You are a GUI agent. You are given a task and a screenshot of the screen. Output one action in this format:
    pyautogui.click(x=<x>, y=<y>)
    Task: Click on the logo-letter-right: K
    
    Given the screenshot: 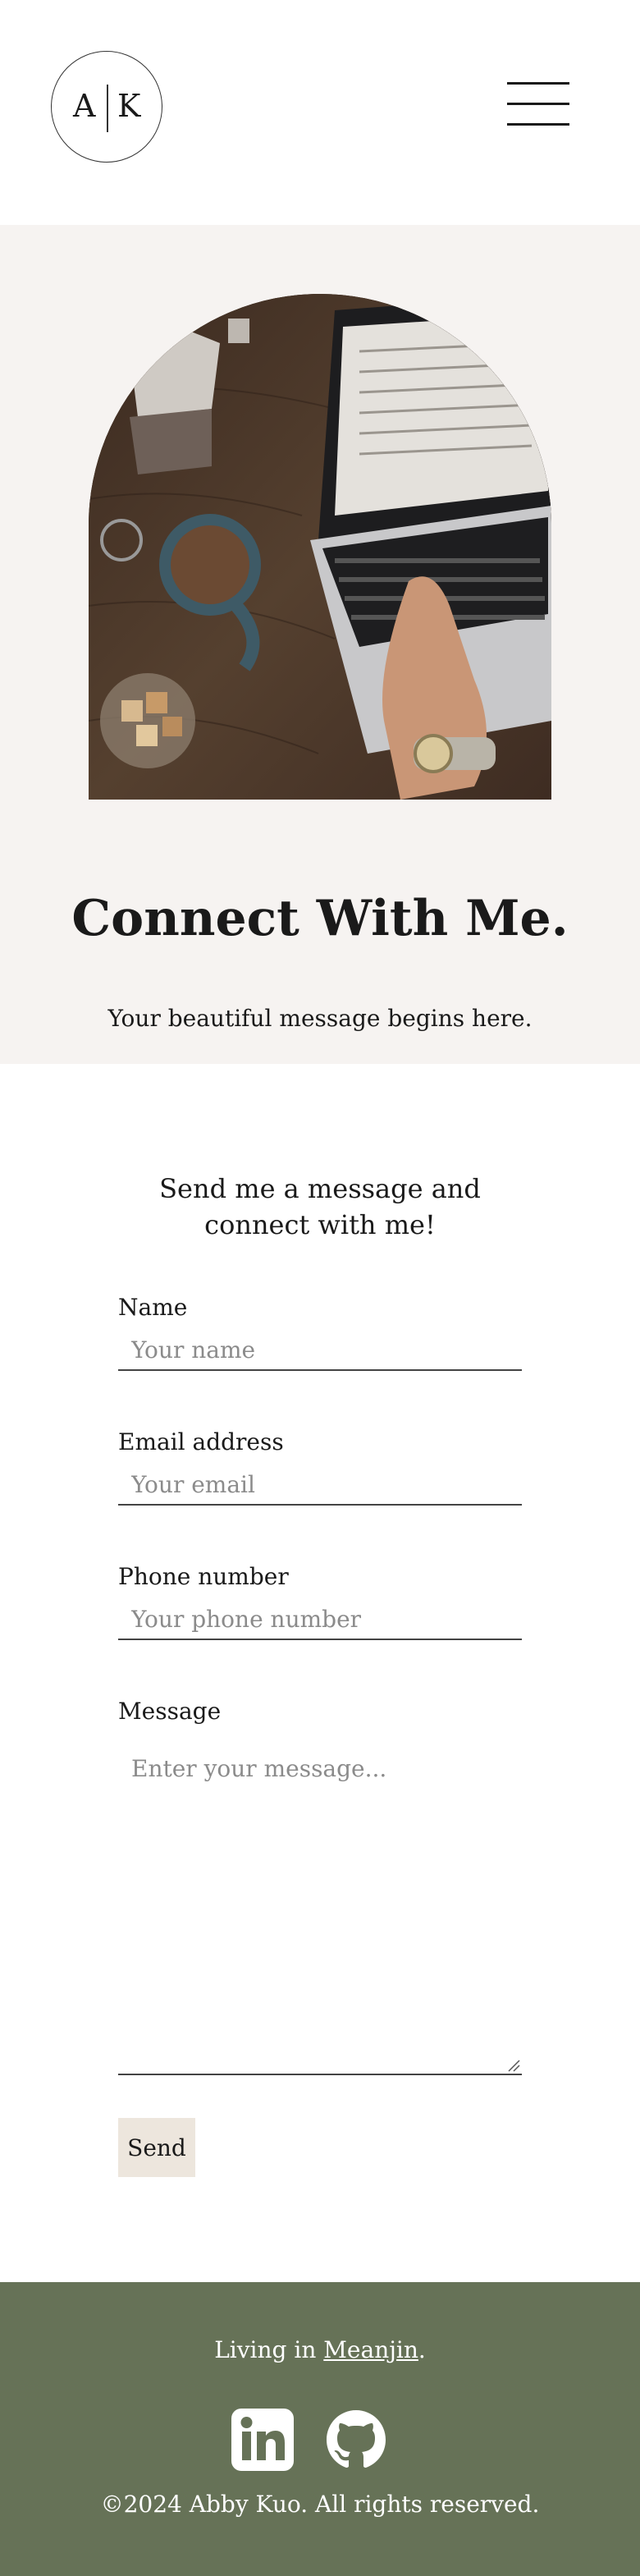 What is the action you would take?
    pyautogui.click(x=129, y=106)
    